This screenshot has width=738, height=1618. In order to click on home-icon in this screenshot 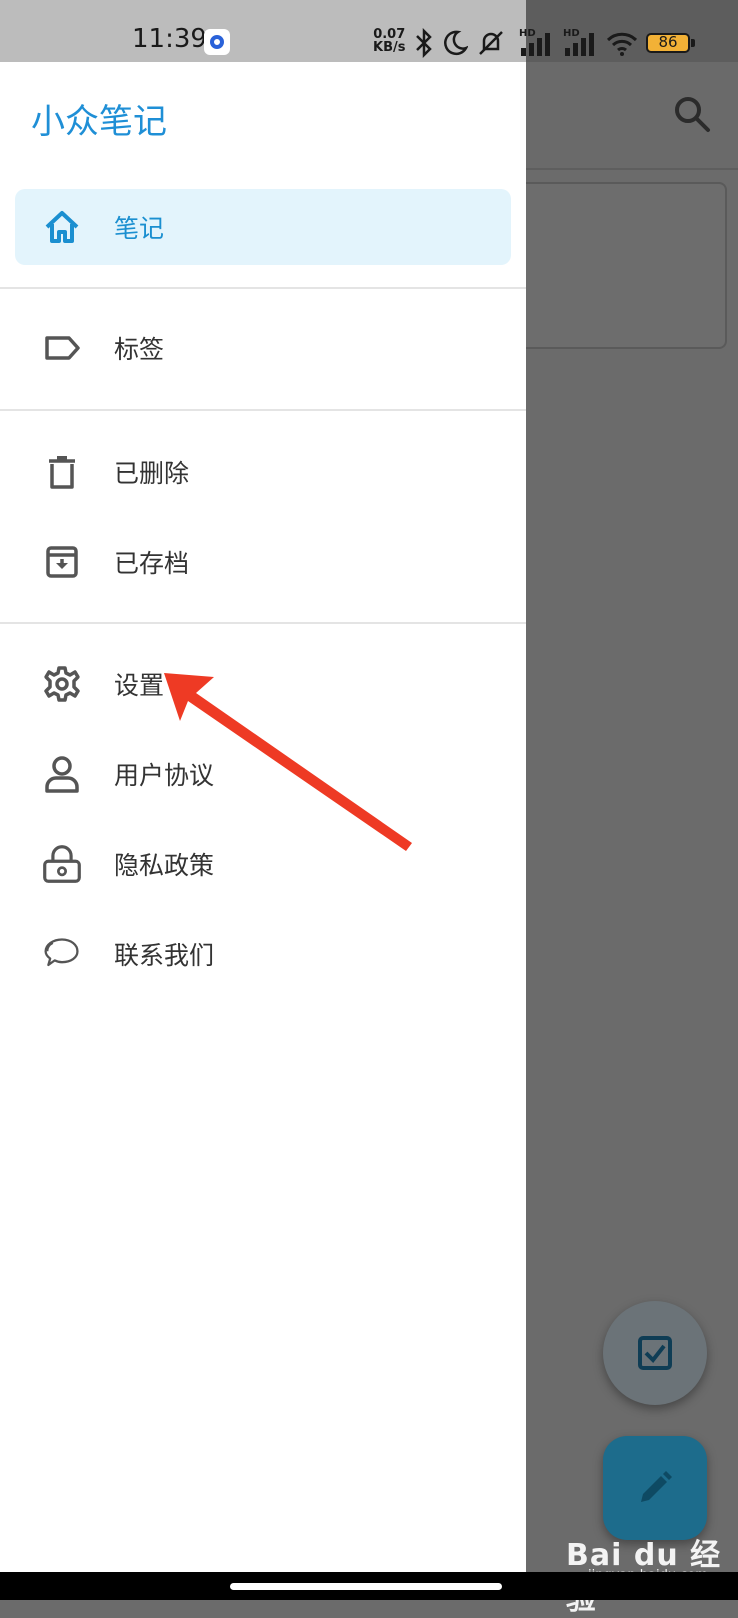, I will do `click(62, 227)`.